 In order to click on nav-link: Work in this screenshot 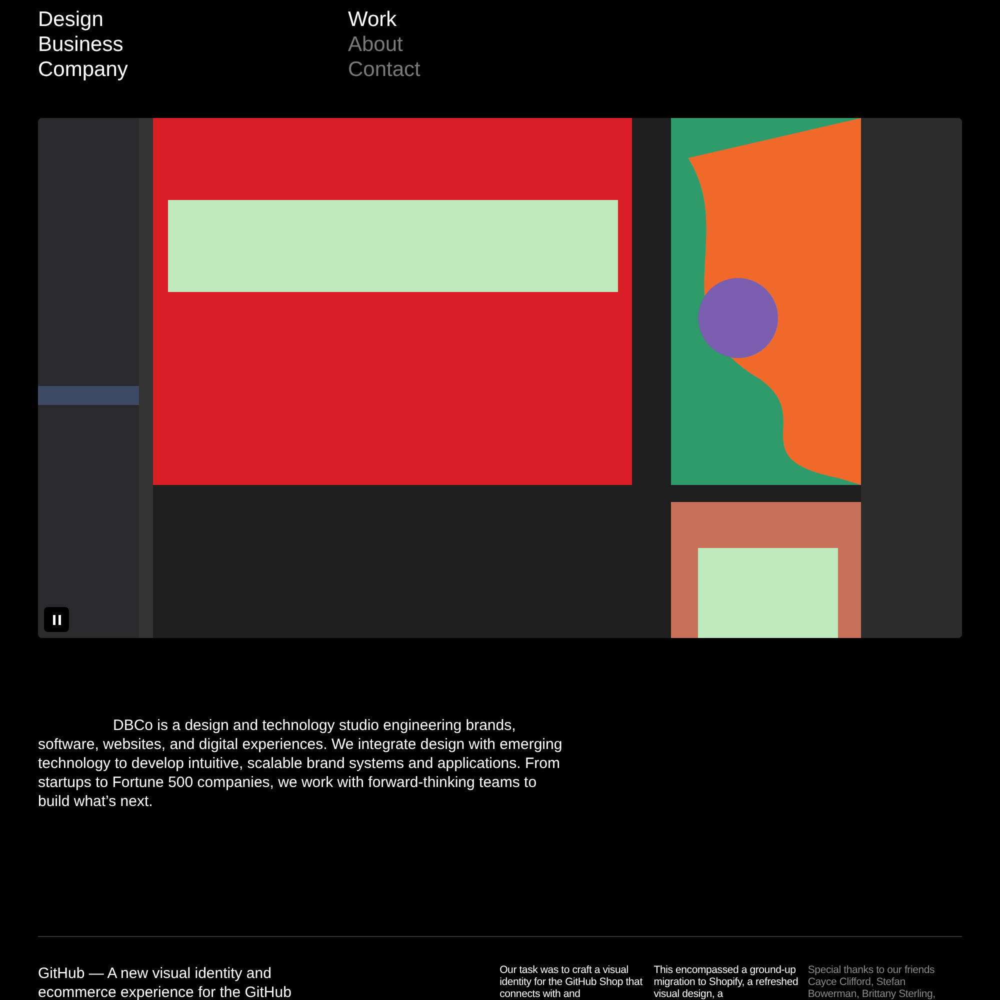, I will do `click(372, 19)`.